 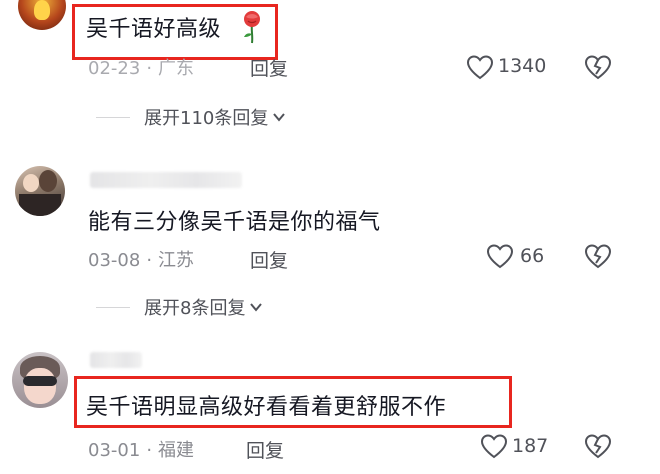 I want to click on expand-replies-label: 展开8条回复, so click(x=195, y=308).